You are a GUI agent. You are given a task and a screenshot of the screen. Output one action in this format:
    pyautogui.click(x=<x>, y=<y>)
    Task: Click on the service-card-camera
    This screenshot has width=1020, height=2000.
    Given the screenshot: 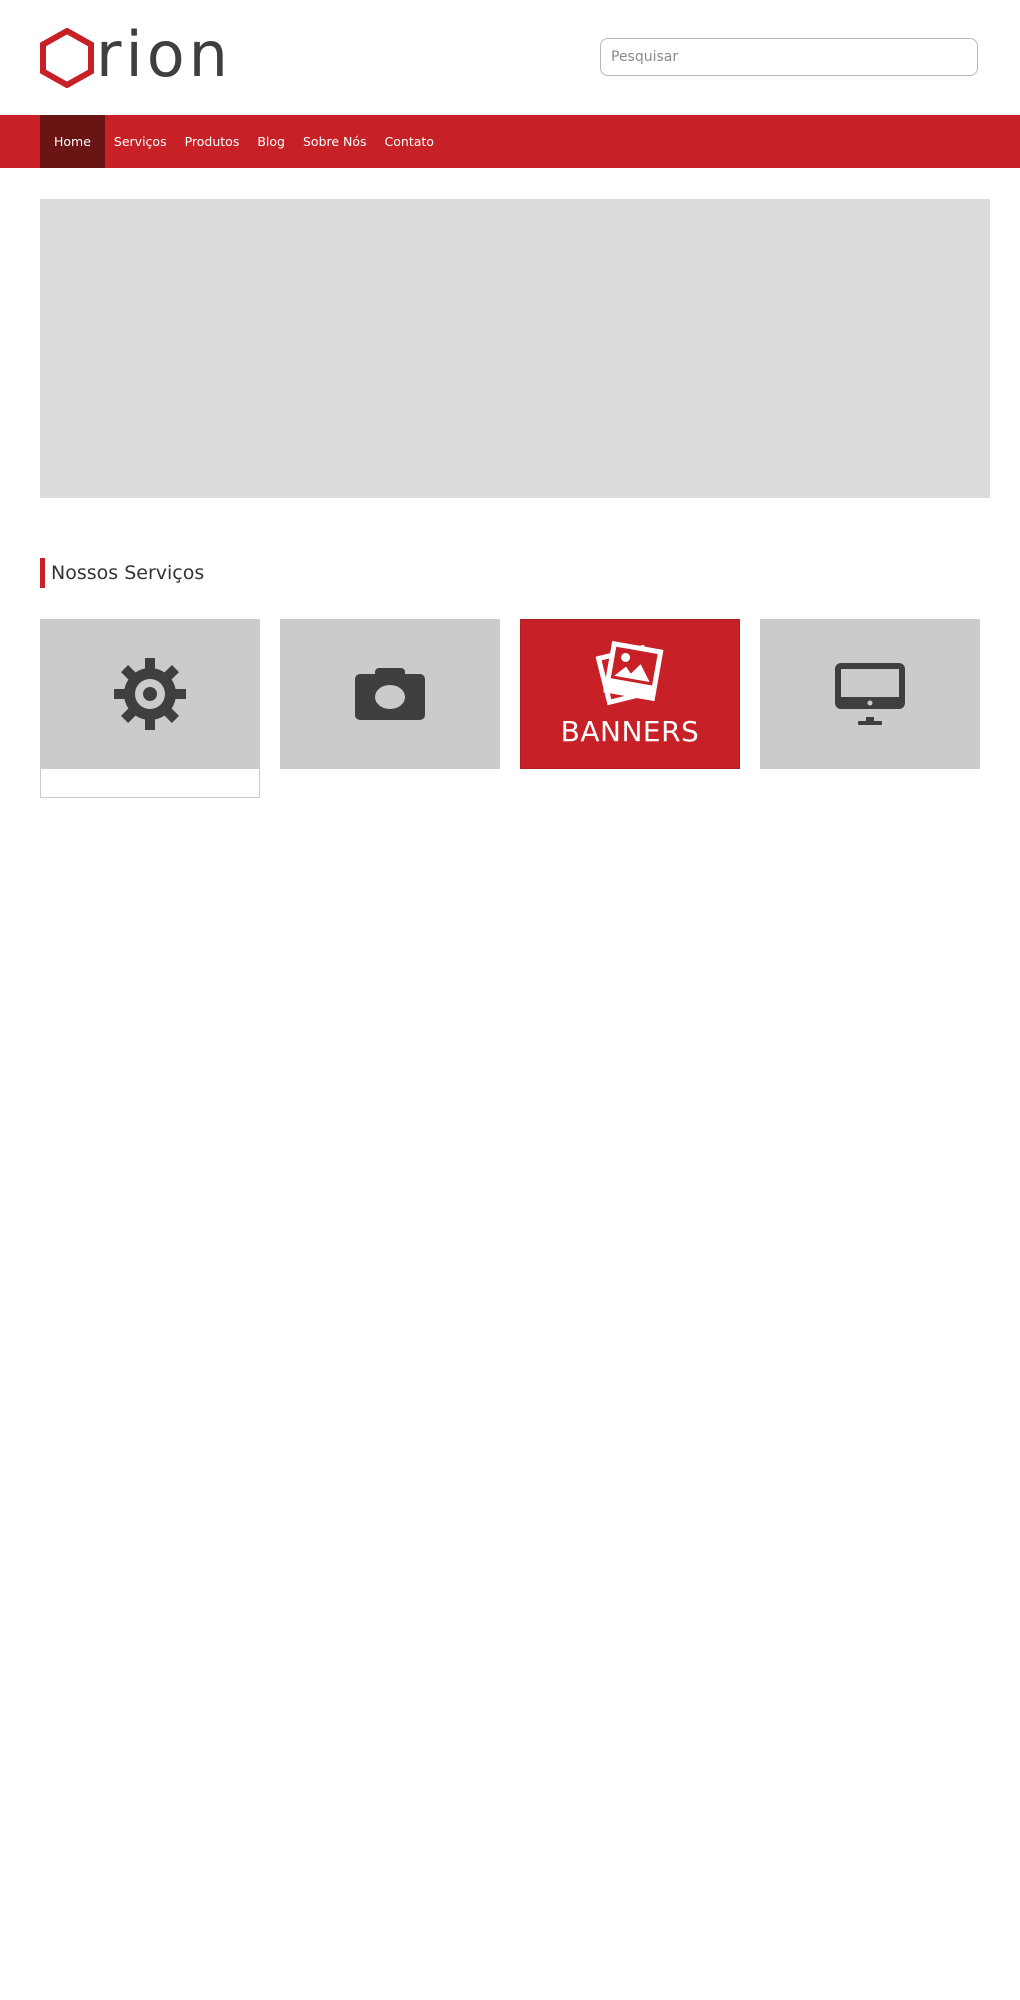 What is the action you would take?
    pyautogui.click(x=390, y=694)
    